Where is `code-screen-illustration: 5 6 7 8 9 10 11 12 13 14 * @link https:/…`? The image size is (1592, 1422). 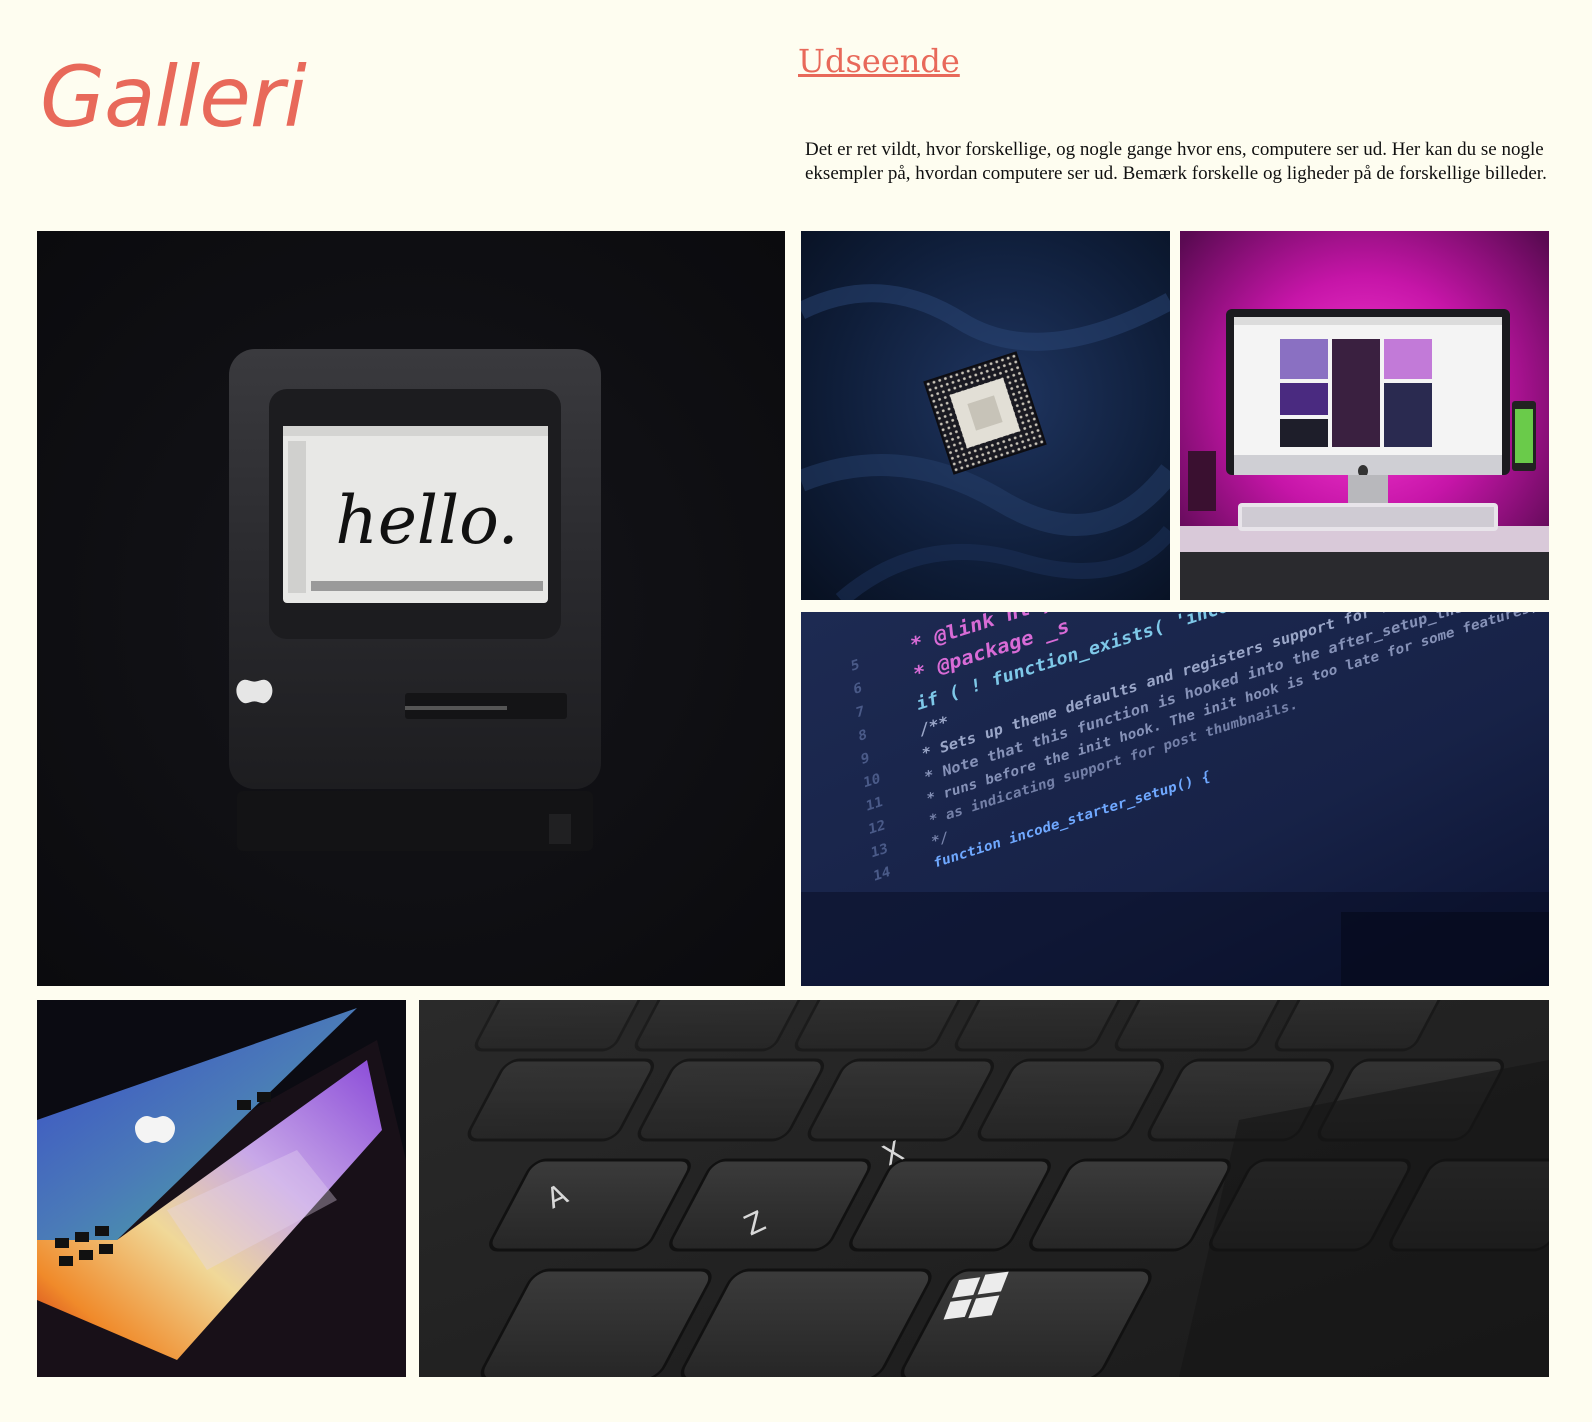
code-screen-illustration: 5 6 7 8 9 10 11 12 13 14 * @link https:/… is located at coordinates (1175, 799).